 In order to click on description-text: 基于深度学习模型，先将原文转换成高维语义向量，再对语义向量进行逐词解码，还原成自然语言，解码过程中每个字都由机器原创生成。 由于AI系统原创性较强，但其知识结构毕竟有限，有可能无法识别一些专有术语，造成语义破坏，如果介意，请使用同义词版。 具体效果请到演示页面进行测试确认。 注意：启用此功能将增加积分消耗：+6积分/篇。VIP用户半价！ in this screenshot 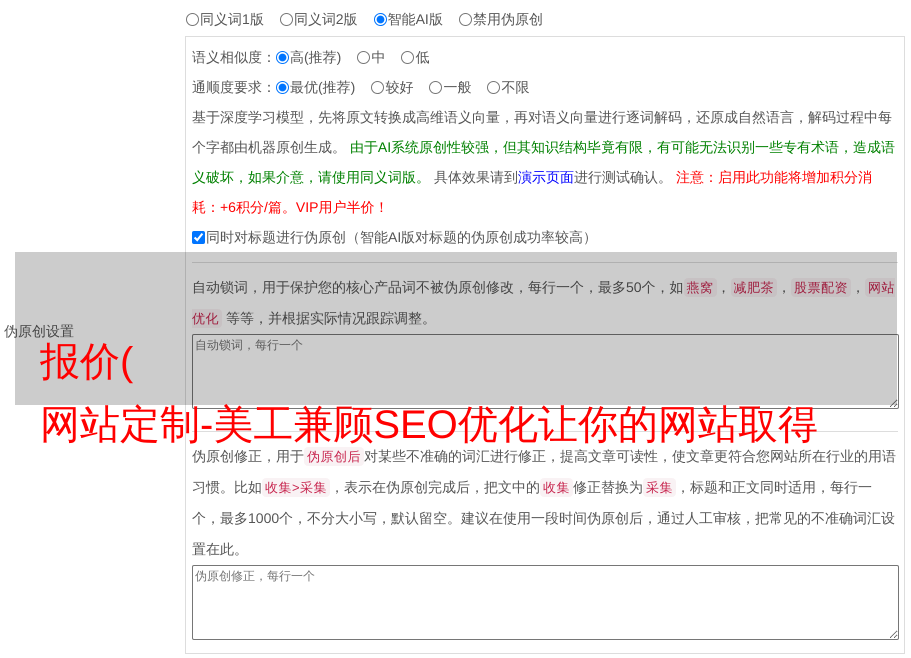, I will do `click(544, 162)`.